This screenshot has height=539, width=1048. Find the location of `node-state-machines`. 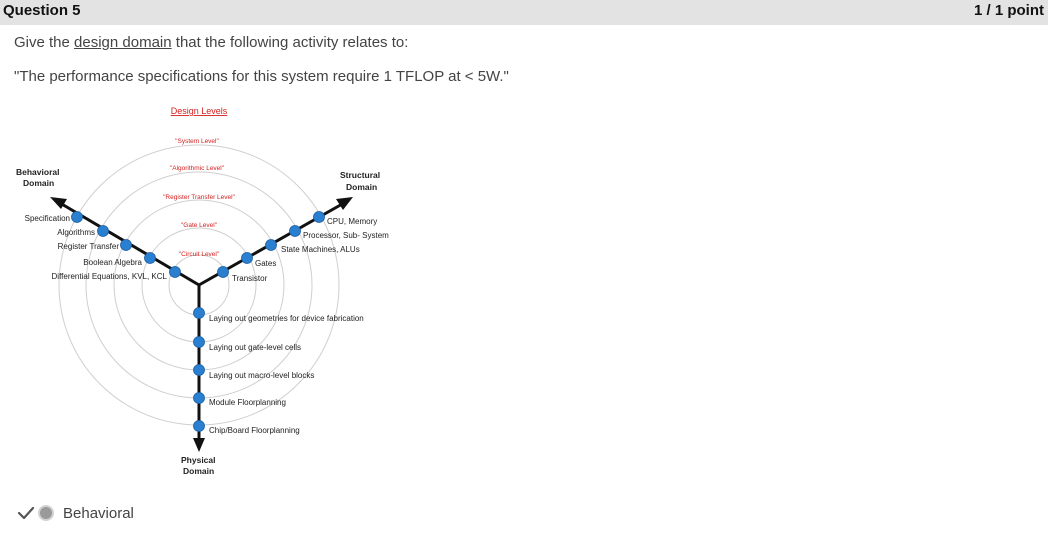

node-state-machines is located at coordinates (271, 245).